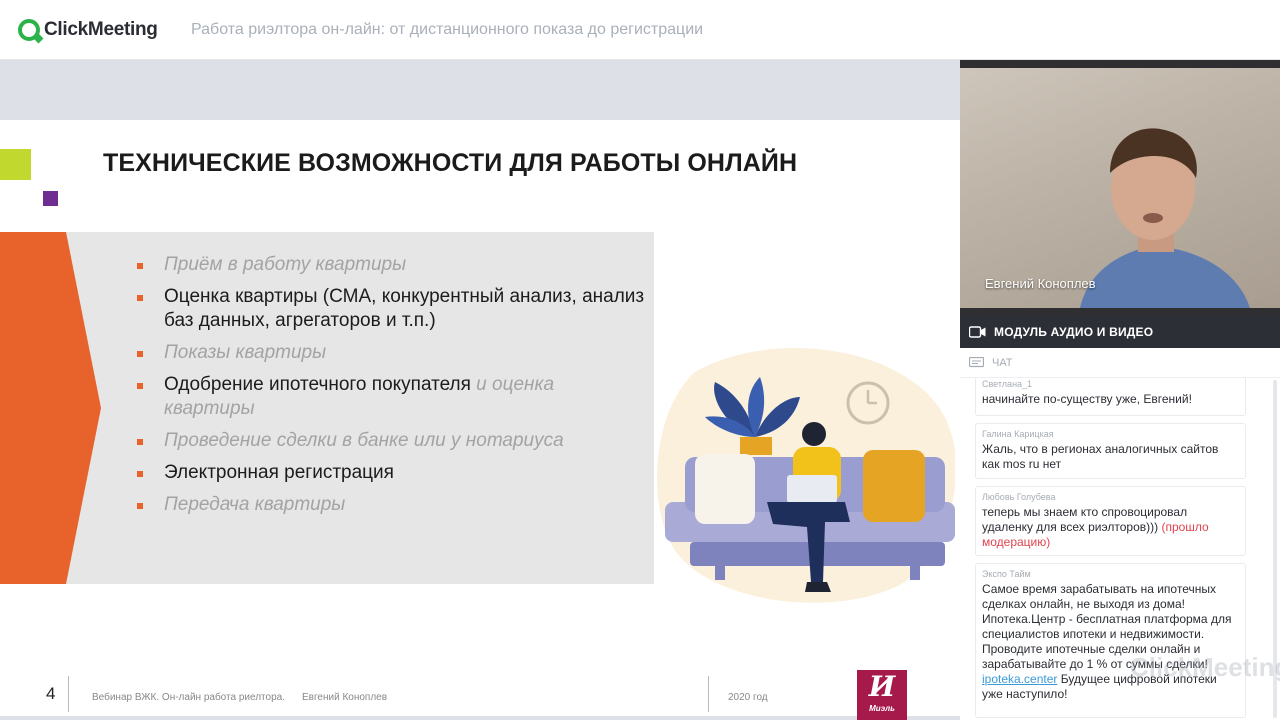 The width and height of the screenshot is (1280, 720). What do you see at coordinates (1019, 497) in the screenshot?
I see `message-author: Любовь Голубева` at bounding box center [1019, 497].